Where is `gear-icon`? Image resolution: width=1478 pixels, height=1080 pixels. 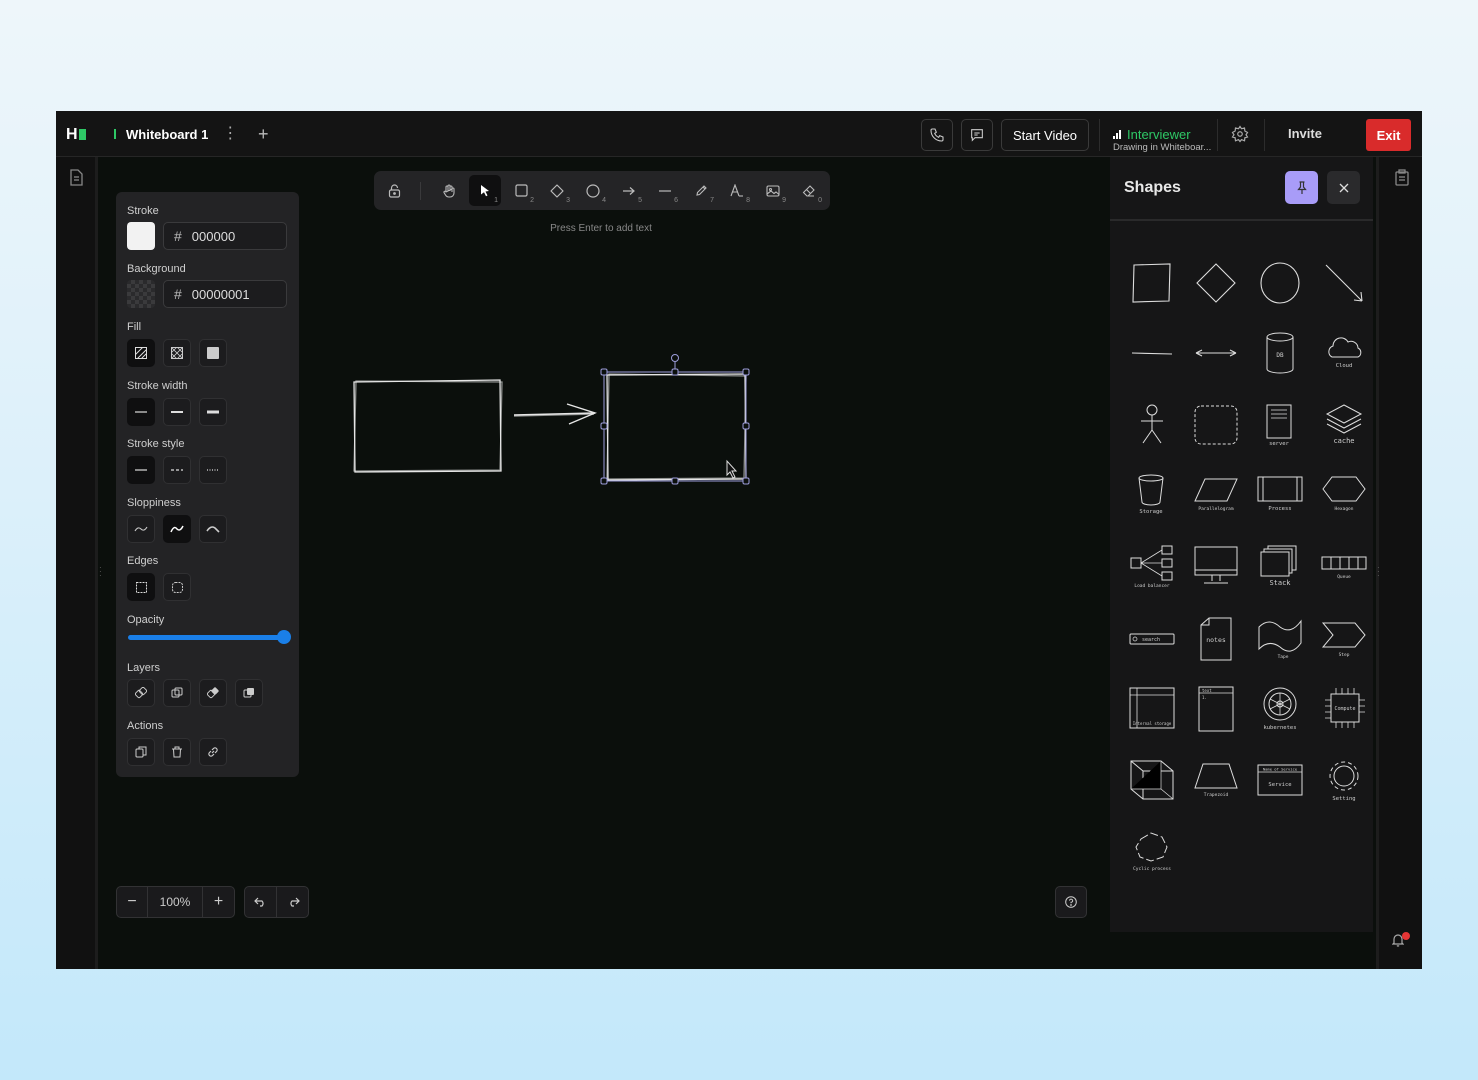 gear-icon is located at coordinates (1240, 136).